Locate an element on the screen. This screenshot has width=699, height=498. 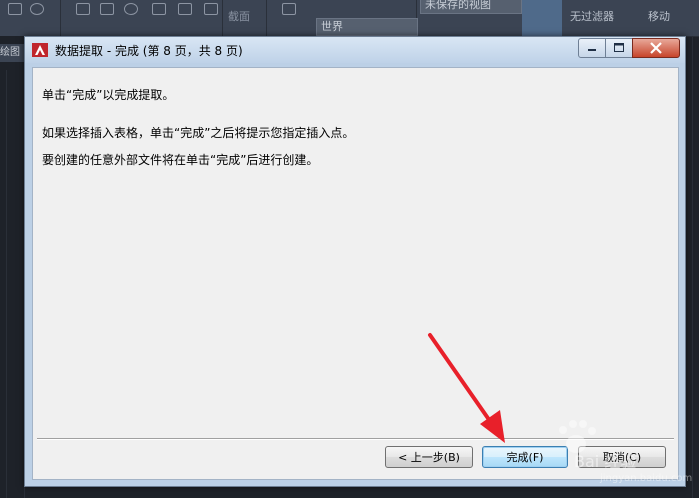
watermark-url: jingyan.baidu.com is located at coordinates (646, 478).